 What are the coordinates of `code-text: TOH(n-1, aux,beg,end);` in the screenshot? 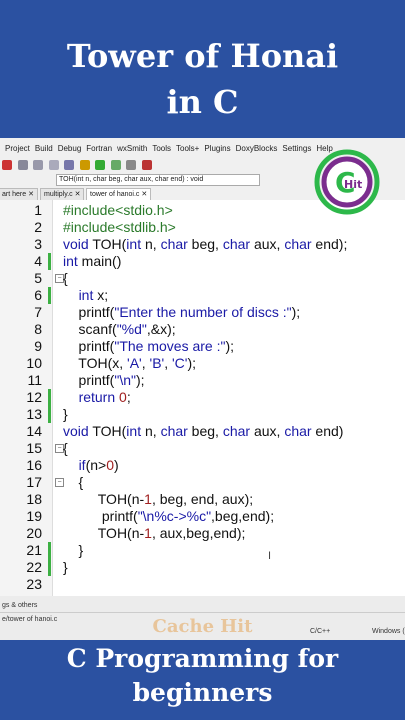 It's located at (154, 533).